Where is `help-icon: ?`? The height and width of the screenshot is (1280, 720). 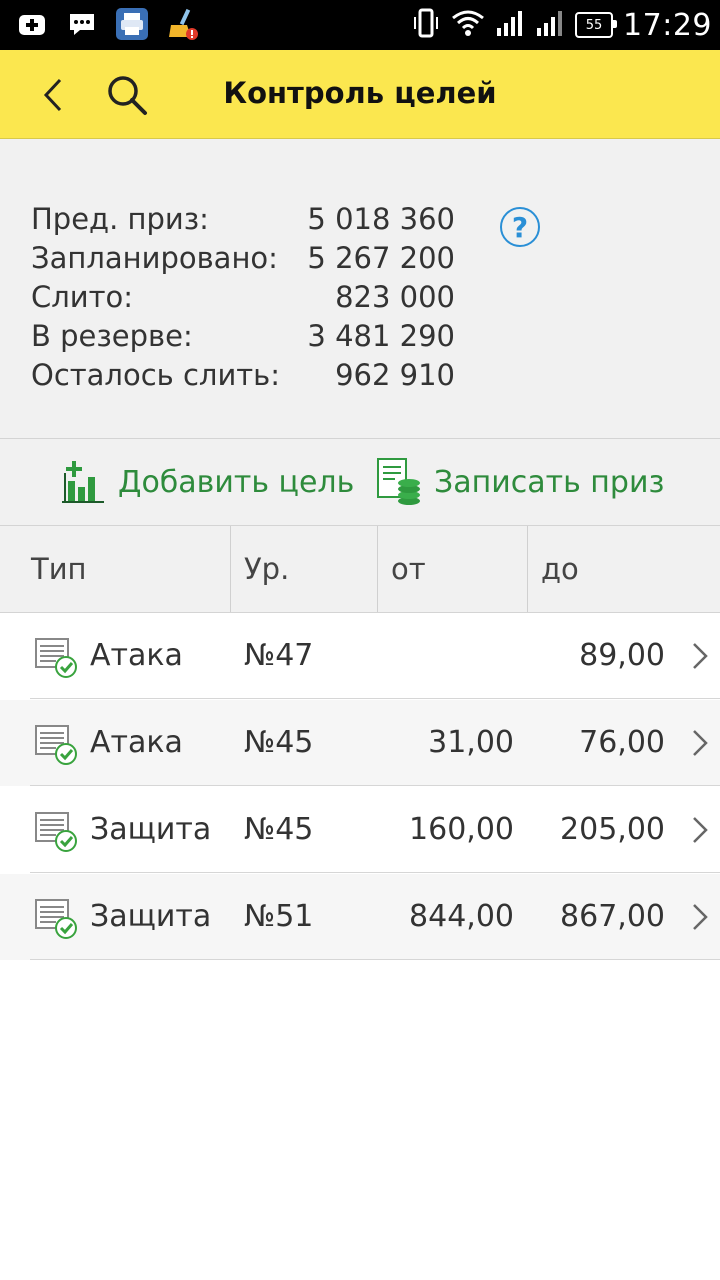
help-icon: ? is located at coordinates (520, 227).